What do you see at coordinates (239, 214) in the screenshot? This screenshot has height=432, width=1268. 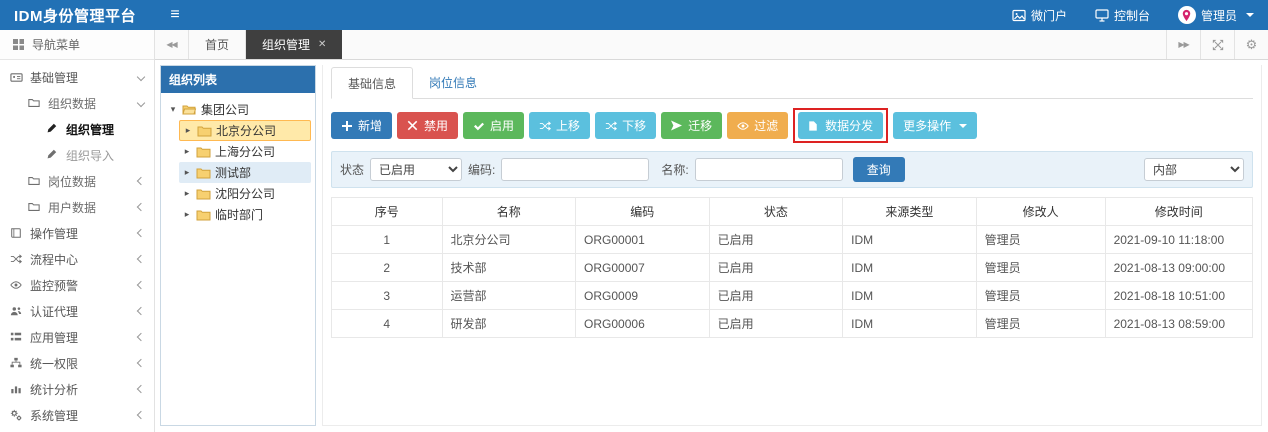 I see `tree-node-label: 临时部门` at bounding box center [239, 214].